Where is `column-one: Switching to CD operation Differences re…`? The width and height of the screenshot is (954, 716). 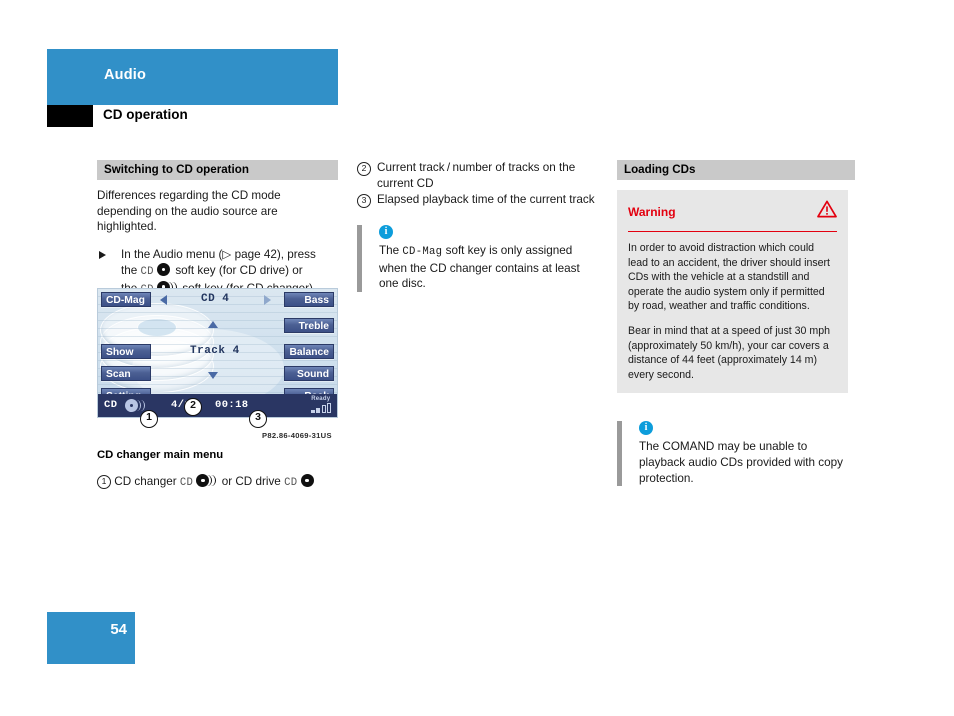 column-one: Switching to CD operation Differences re… is located at coordinates (217, 229).